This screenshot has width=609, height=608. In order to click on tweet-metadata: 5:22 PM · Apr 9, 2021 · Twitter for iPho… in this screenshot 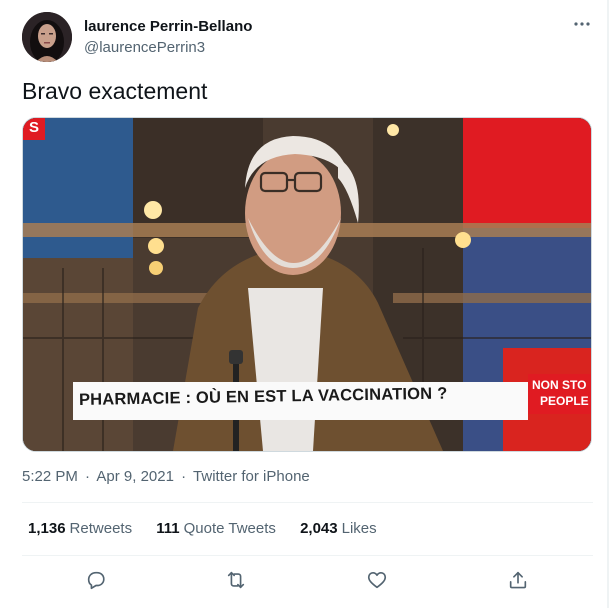, I will do `click(166, 476)`.